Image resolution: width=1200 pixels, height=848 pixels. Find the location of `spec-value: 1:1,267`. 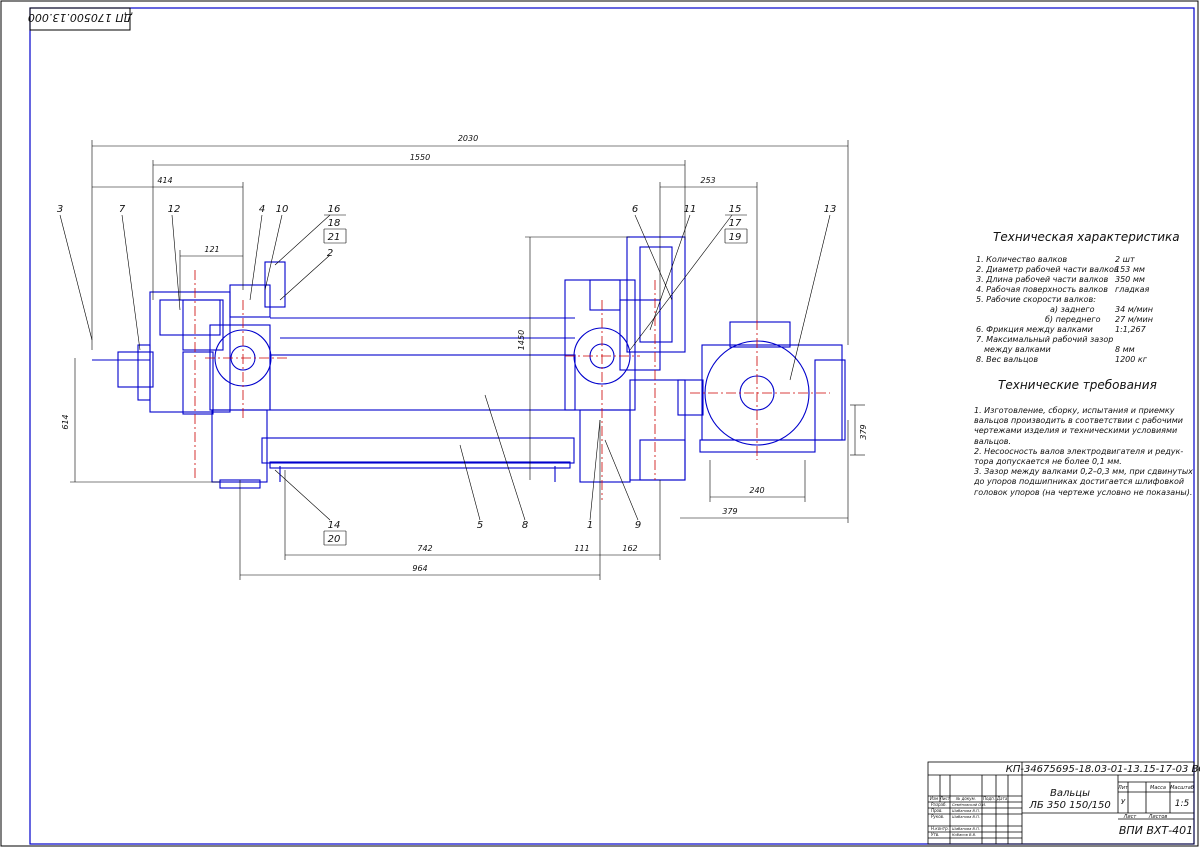

spec-value: 1:1,267 is located at coordinates (1130, 329).